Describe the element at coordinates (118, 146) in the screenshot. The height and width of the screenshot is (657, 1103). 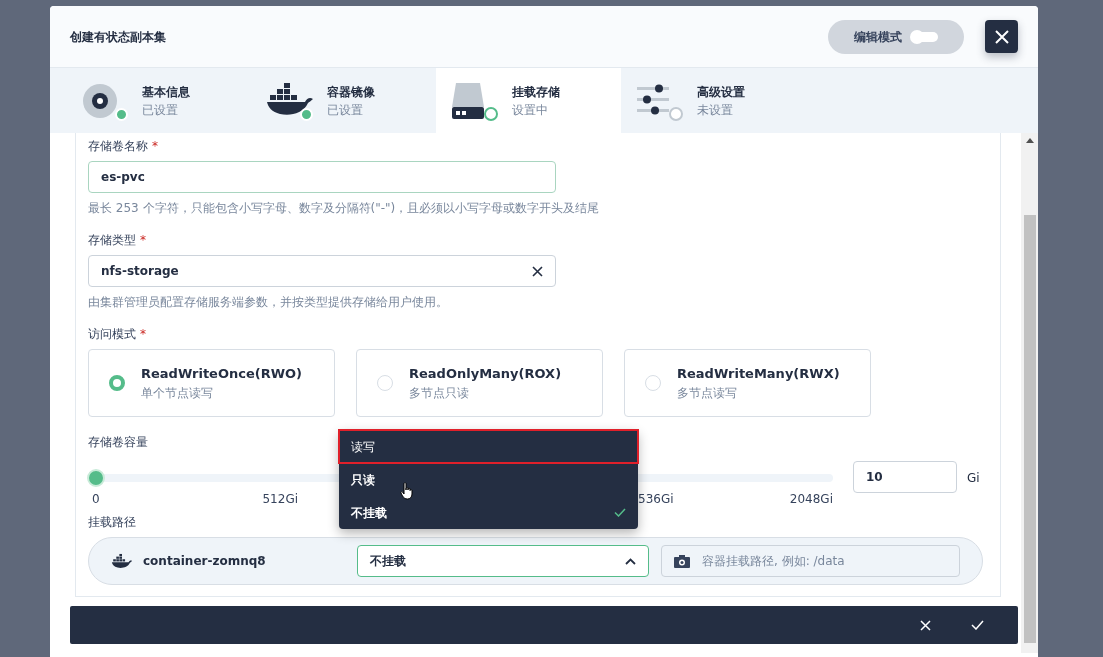
I see `field-label: 存储卷名称` at that location.